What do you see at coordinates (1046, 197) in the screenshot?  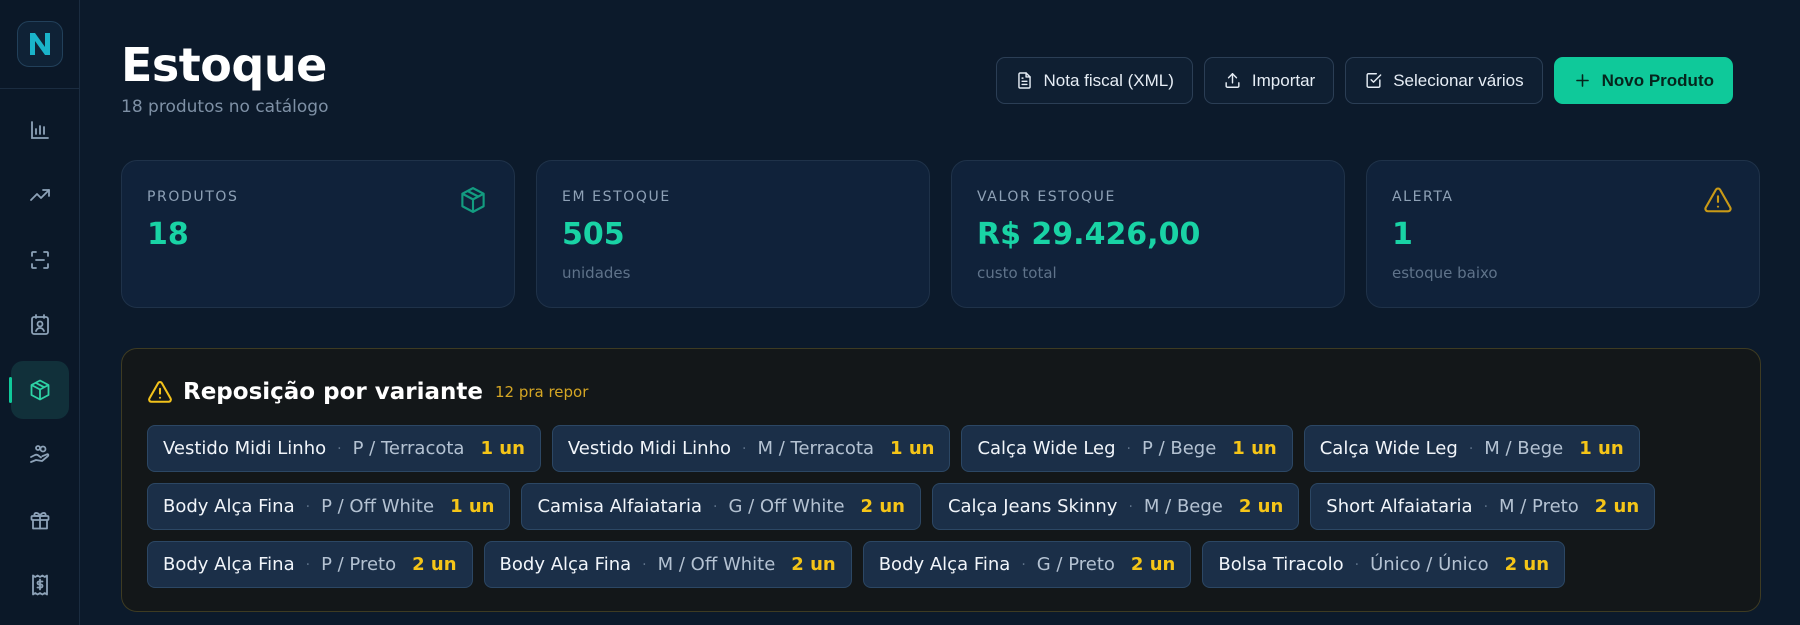 I see `stat-label: VALOR ESTOQUE` at bounding box center [1046, 197].